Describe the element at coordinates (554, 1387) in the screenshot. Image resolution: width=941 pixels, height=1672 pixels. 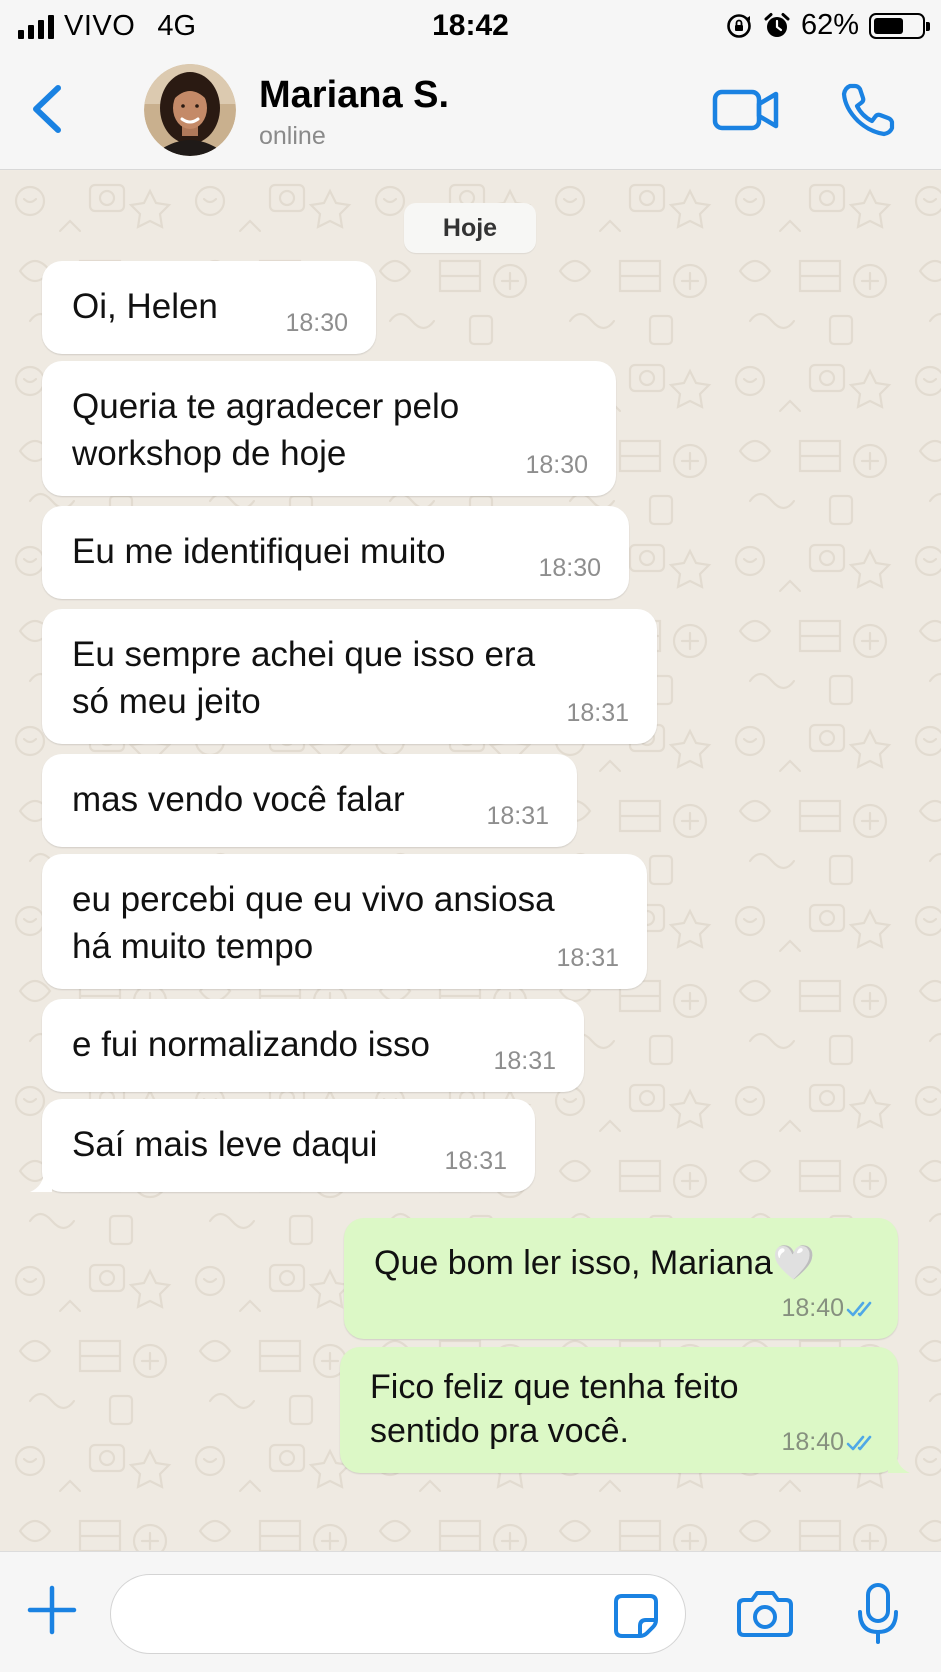
I see `message-line: Fico feliz que tenha feito` at that location.